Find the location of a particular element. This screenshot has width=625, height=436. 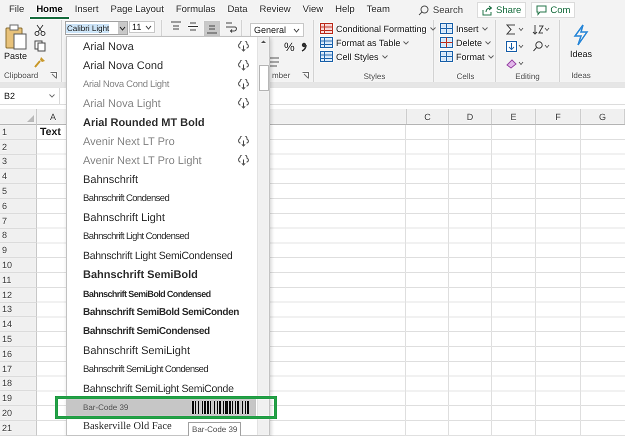

font-option: Bahnschrift Condensed is located at coordinates (121, 198).